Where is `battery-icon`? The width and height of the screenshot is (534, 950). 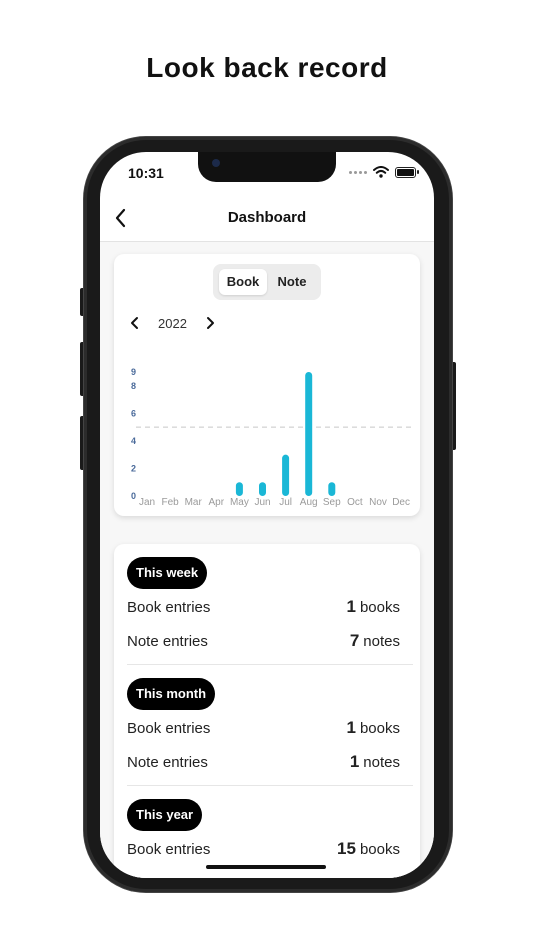
battery-icon is located at coordinates (407, 172).